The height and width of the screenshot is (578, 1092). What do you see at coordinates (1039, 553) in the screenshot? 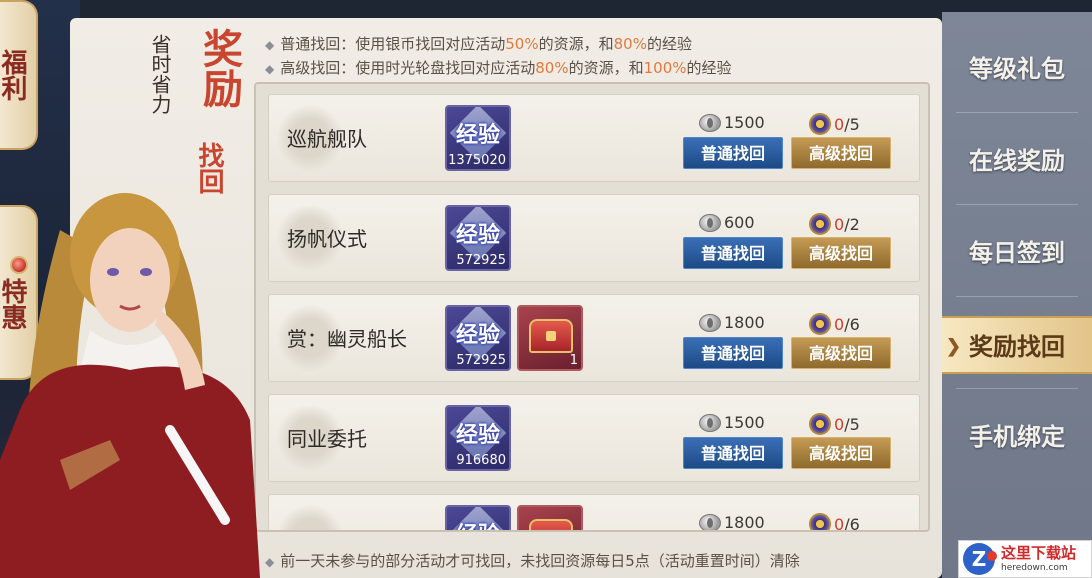
I see `watermark-title: 这里下载站` at bounding box center [1039, 553].